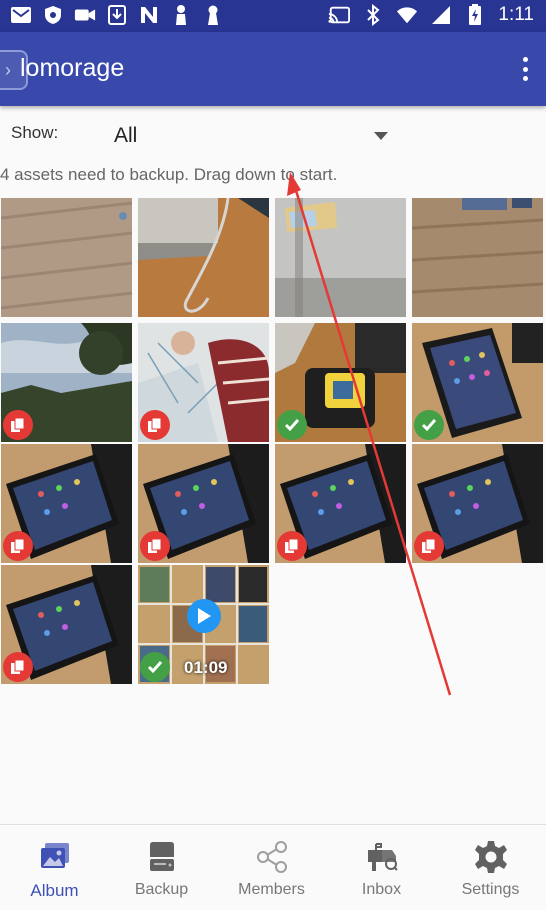 Image resolution: width=546 pixels, height=910 pixels. I want to click on bluetooth-icon, so click(373, 15).